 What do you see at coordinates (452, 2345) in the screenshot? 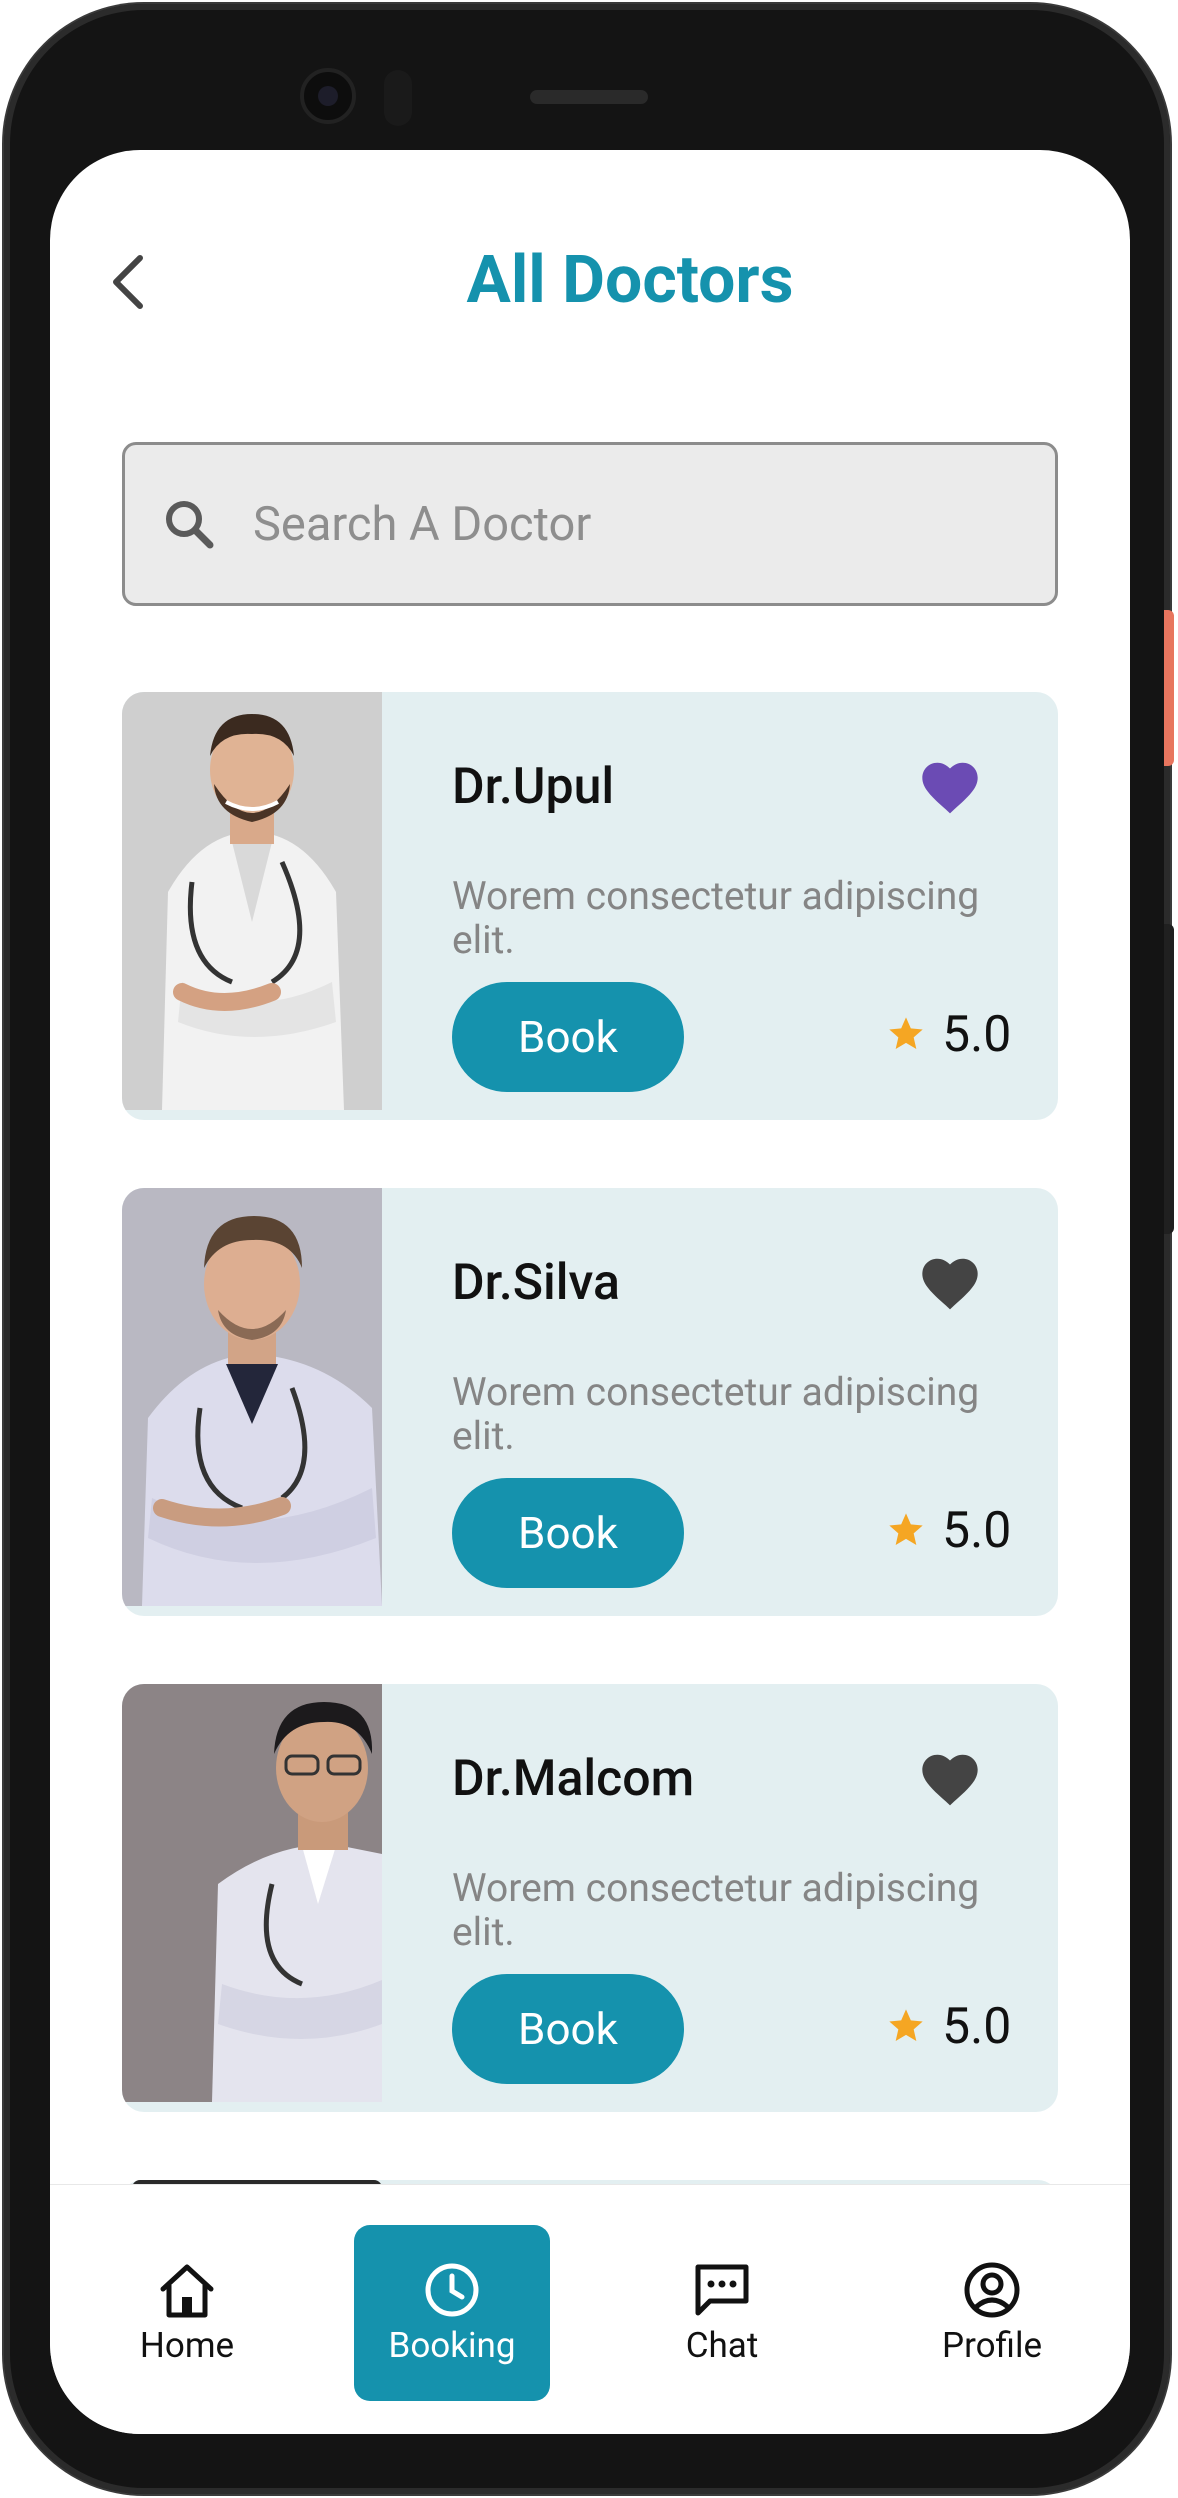
I see `nav-label: Booking` at bounding box center [452, 2345].